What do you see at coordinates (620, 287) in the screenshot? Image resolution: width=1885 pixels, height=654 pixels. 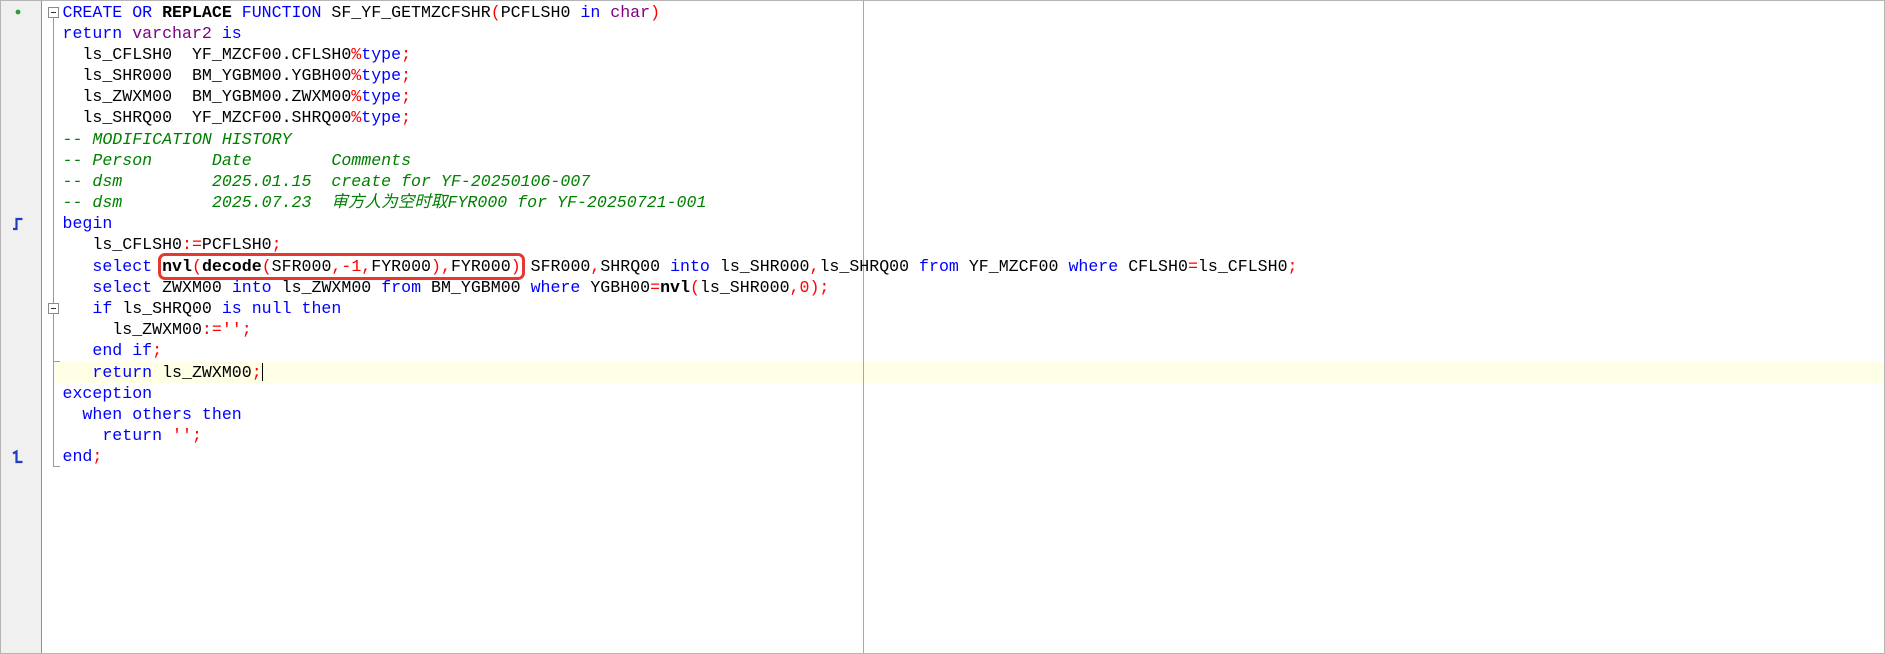 I see `code-identifier: YGBH00` at bounding box center [620, 287].